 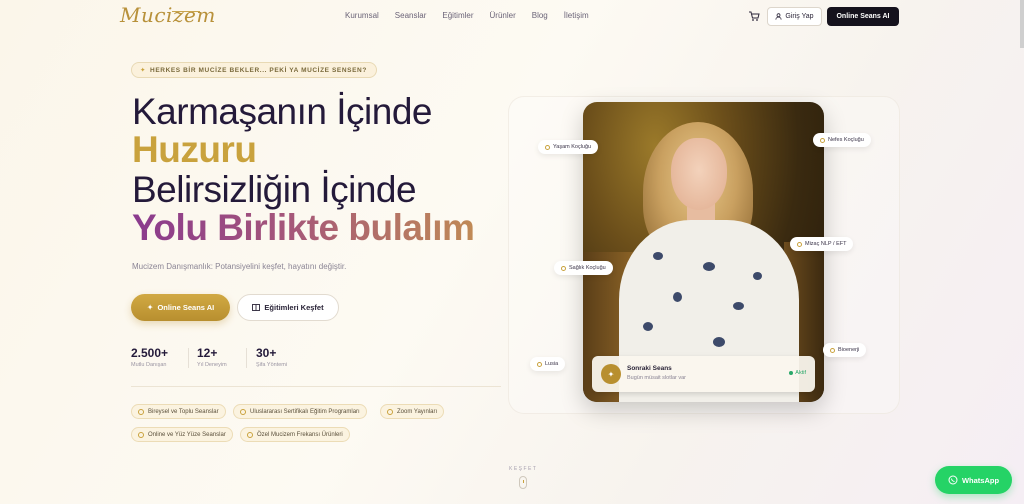 I want to click on feature-chip-zoom: Zoom Yayınları, so click(x=412, y=411).